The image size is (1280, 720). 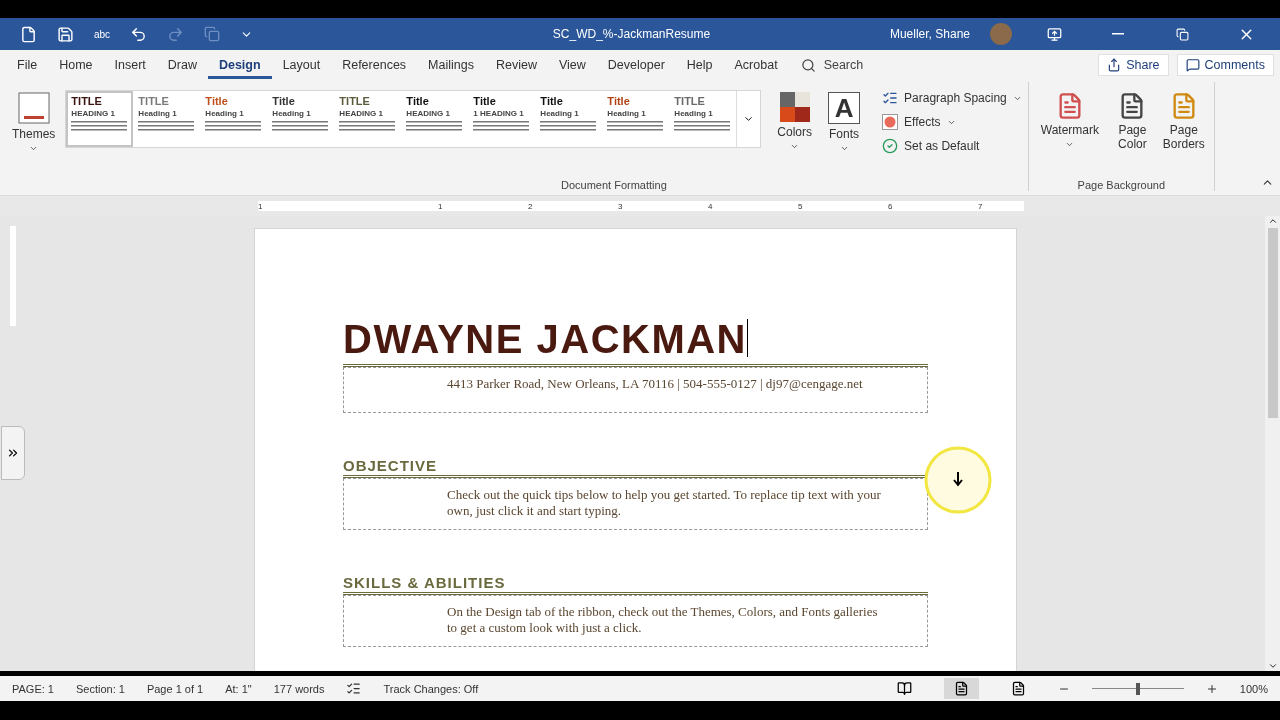 What do you see at coordinates (1192, 65) in the screenshot?
I see `comment-icon` at bounding box center [1192, 65].